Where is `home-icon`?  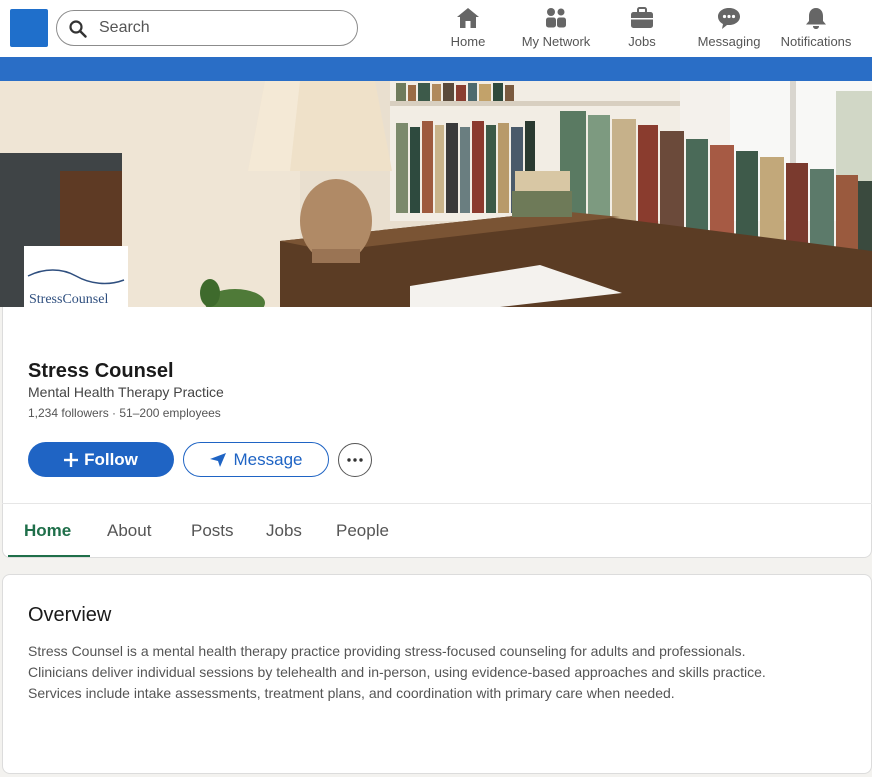 home-icon is located at coordinates (468, 18).